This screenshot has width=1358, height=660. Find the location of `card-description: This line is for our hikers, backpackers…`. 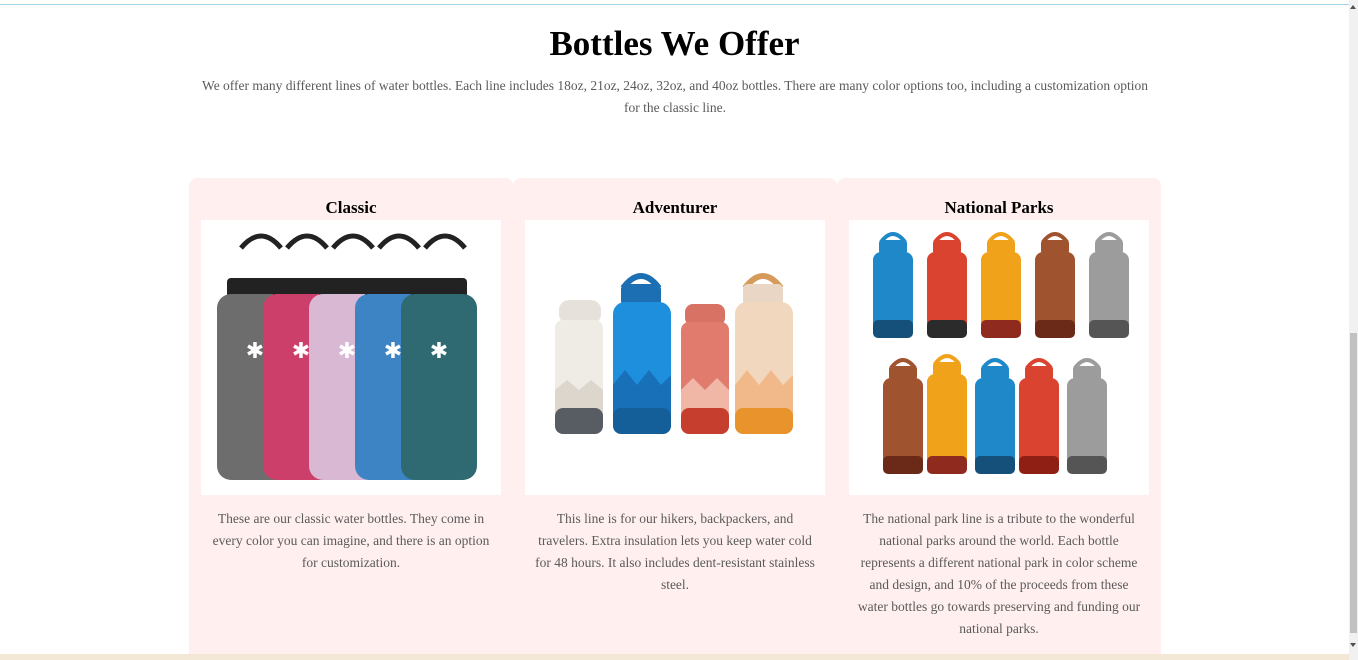

card-description: This line is for our hikers, backpackers… is located at coordinates (675, 551).